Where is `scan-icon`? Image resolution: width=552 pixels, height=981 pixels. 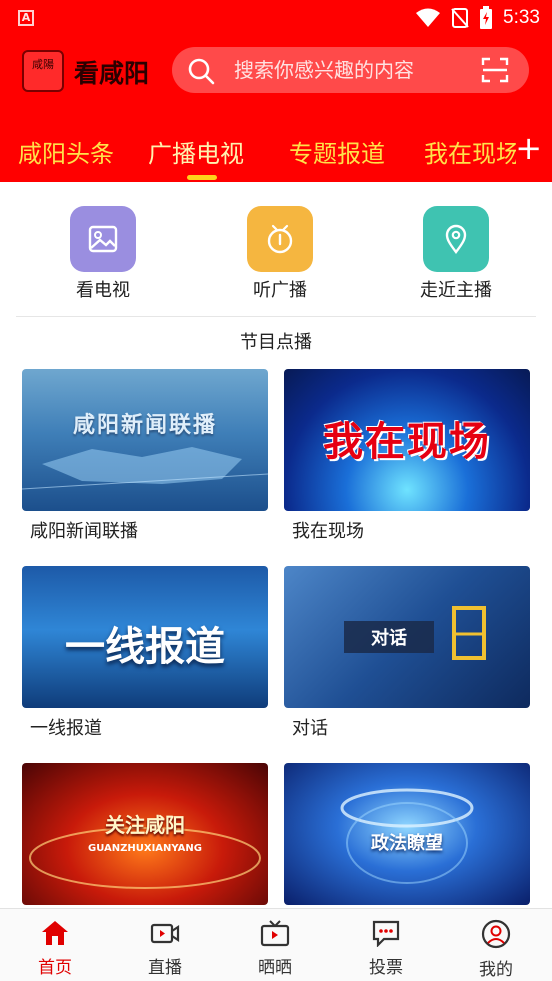
scan-icon is located at coordinates (495, 70).